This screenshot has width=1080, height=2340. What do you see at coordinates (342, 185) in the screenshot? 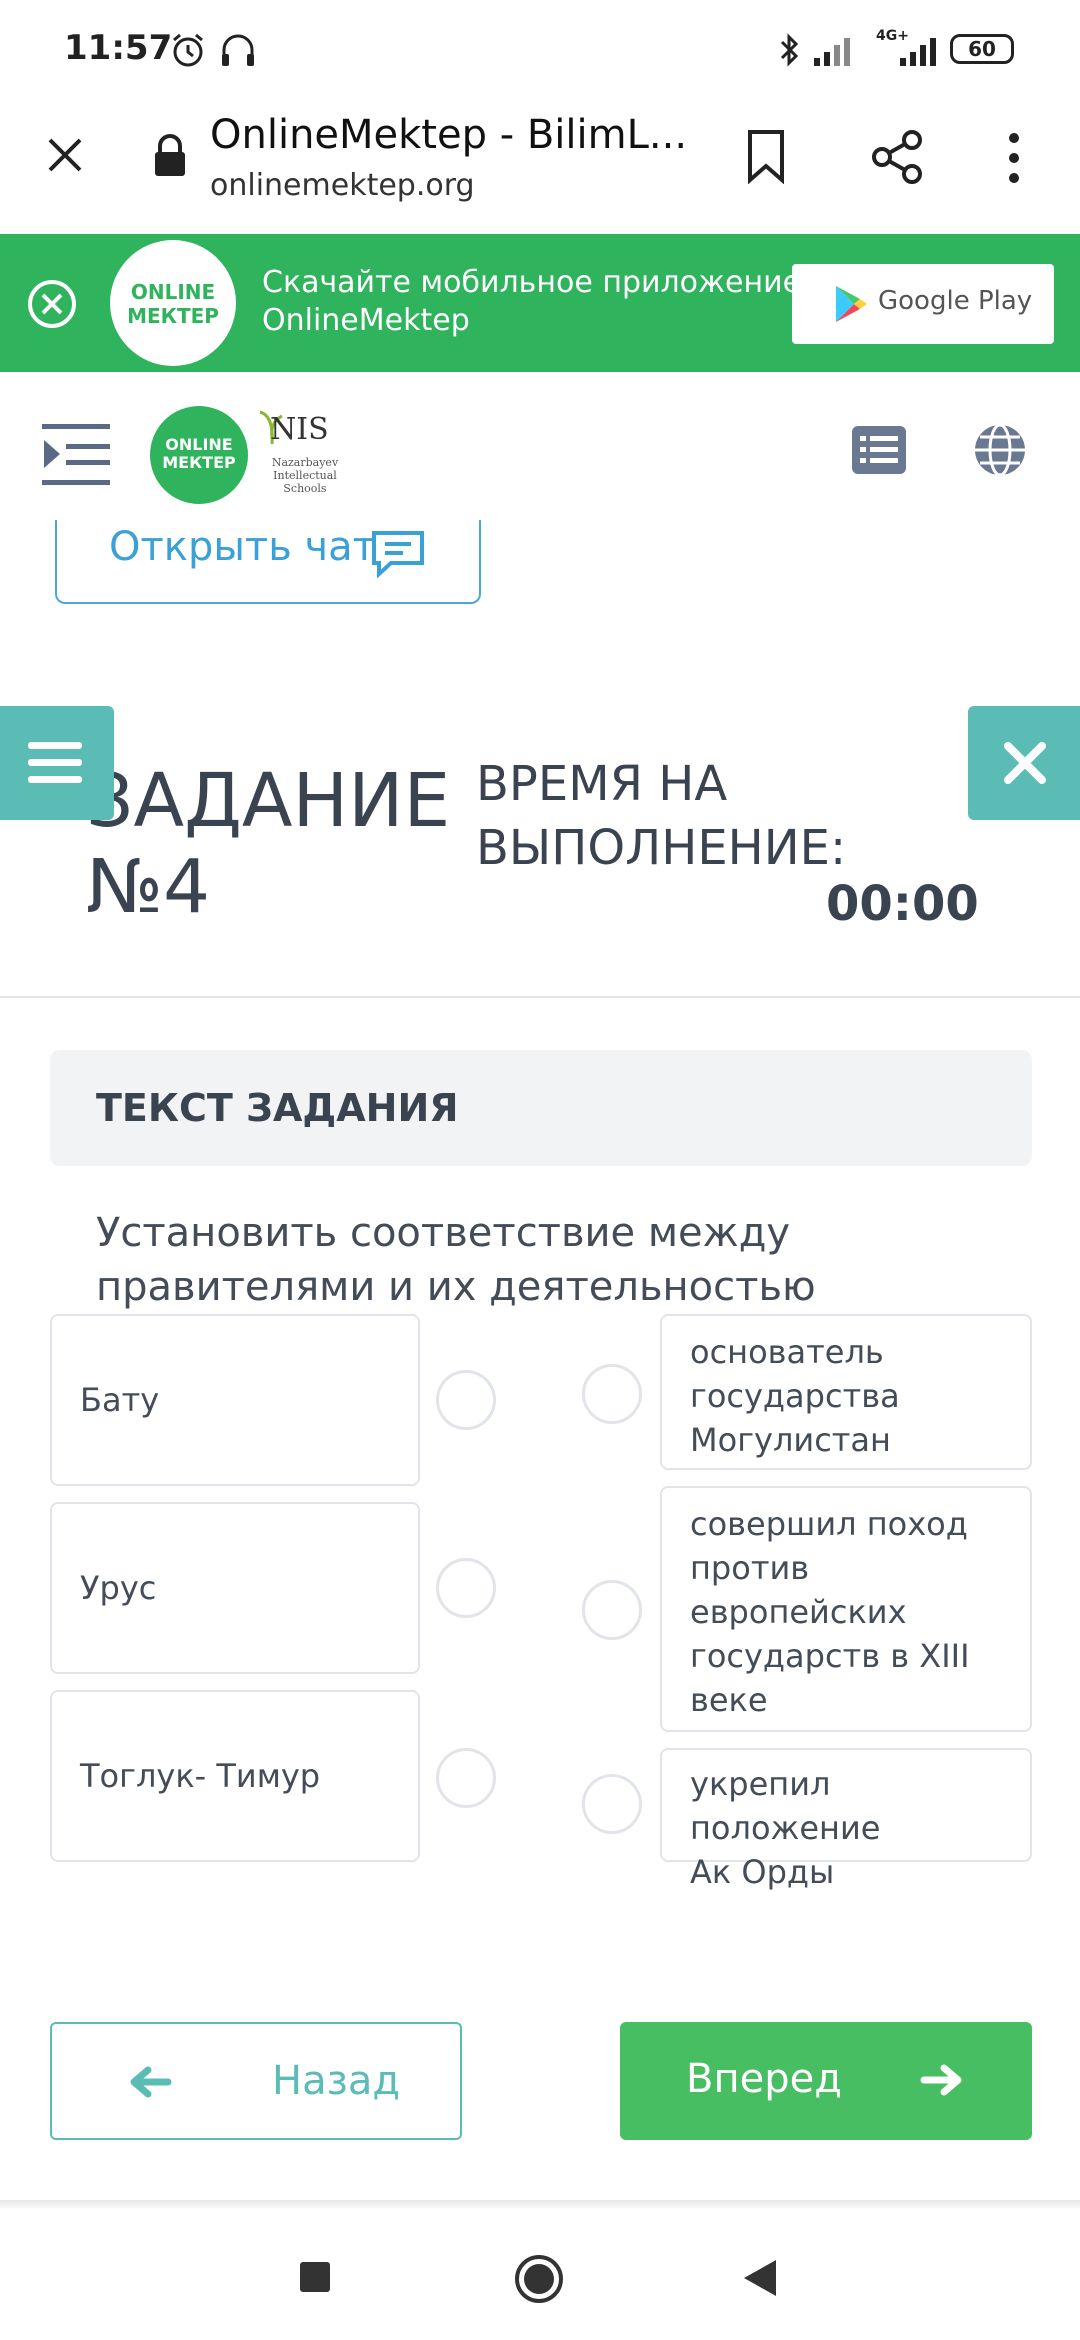
I see `page-url: onlinemektep.org` at bounding box center [342, 185].